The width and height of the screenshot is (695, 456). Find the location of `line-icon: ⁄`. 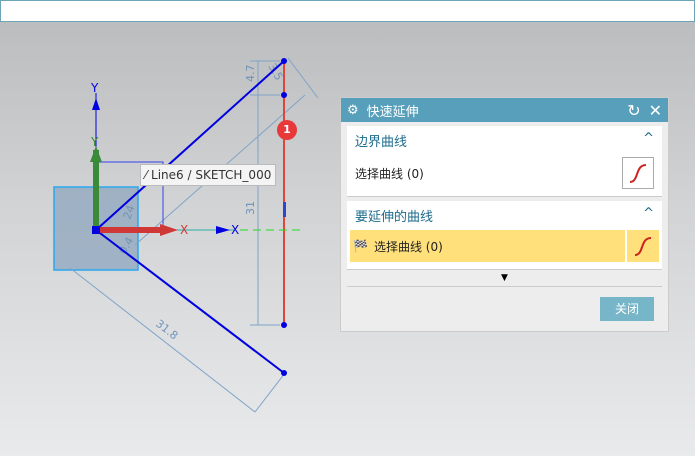

line-icon: ⁄ is located at coordinates (146, 175).